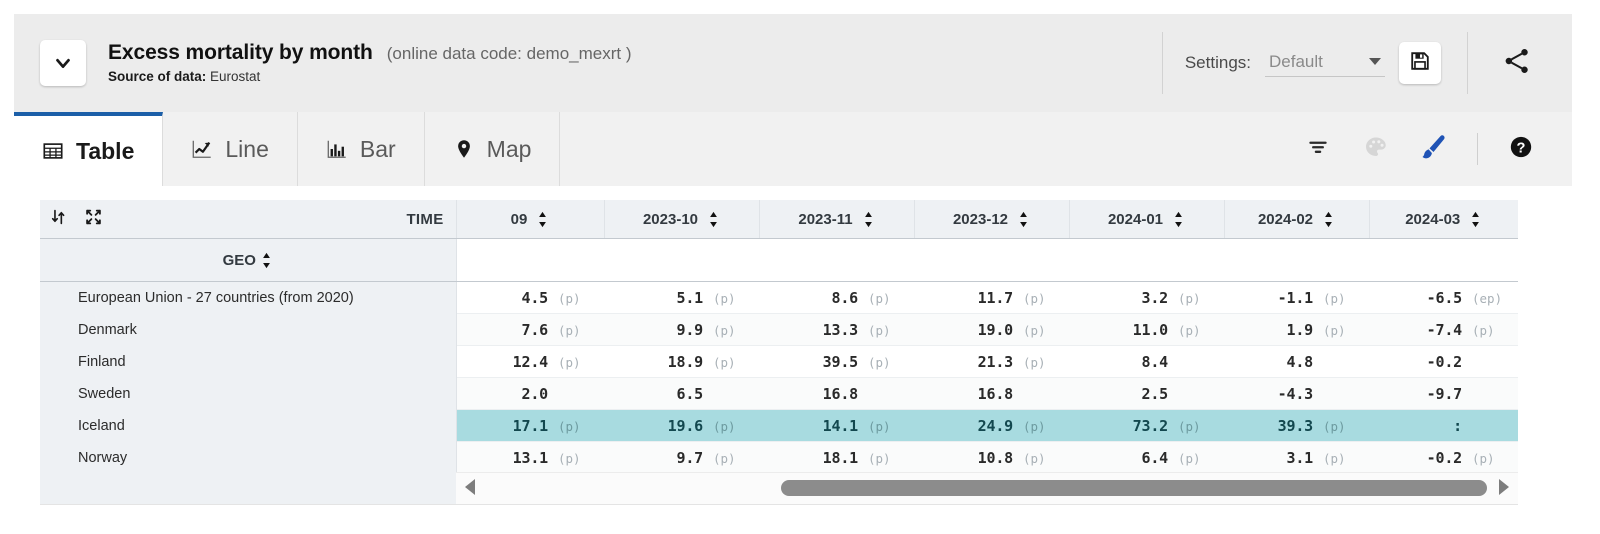 The width and height of the screenshot is (1600, 534). What do you see at coordinates (1443, 425) in the screenshot?
I see `table-cell: :` at bounding box center [1443, 425].